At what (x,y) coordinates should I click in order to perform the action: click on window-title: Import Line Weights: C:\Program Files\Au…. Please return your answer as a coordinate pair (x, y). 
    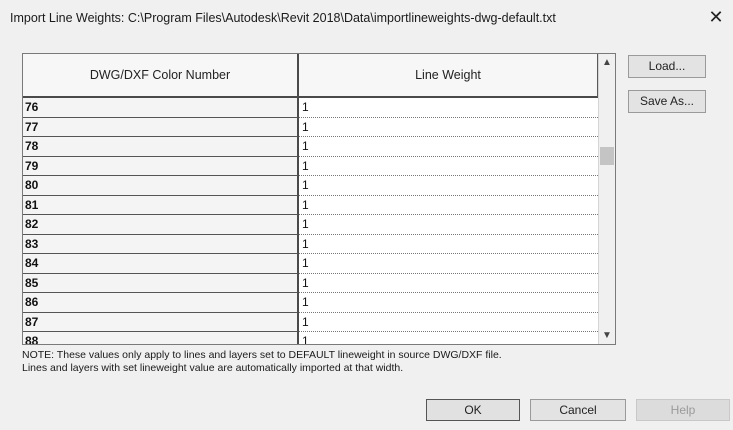
    Looking at the image, I should click on (283, 18).